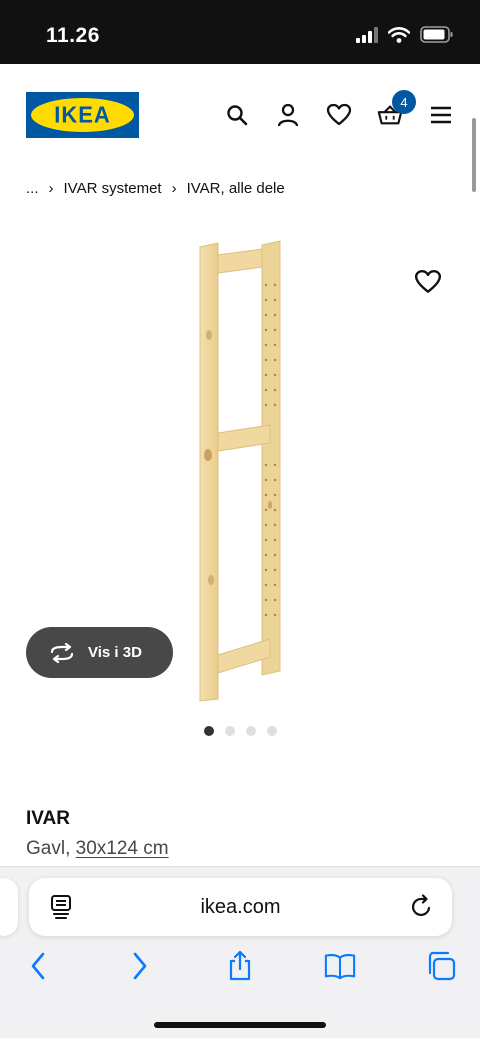 The image size is (480, 1038). I want to click on chevron-left-icon, so click(38, 966).